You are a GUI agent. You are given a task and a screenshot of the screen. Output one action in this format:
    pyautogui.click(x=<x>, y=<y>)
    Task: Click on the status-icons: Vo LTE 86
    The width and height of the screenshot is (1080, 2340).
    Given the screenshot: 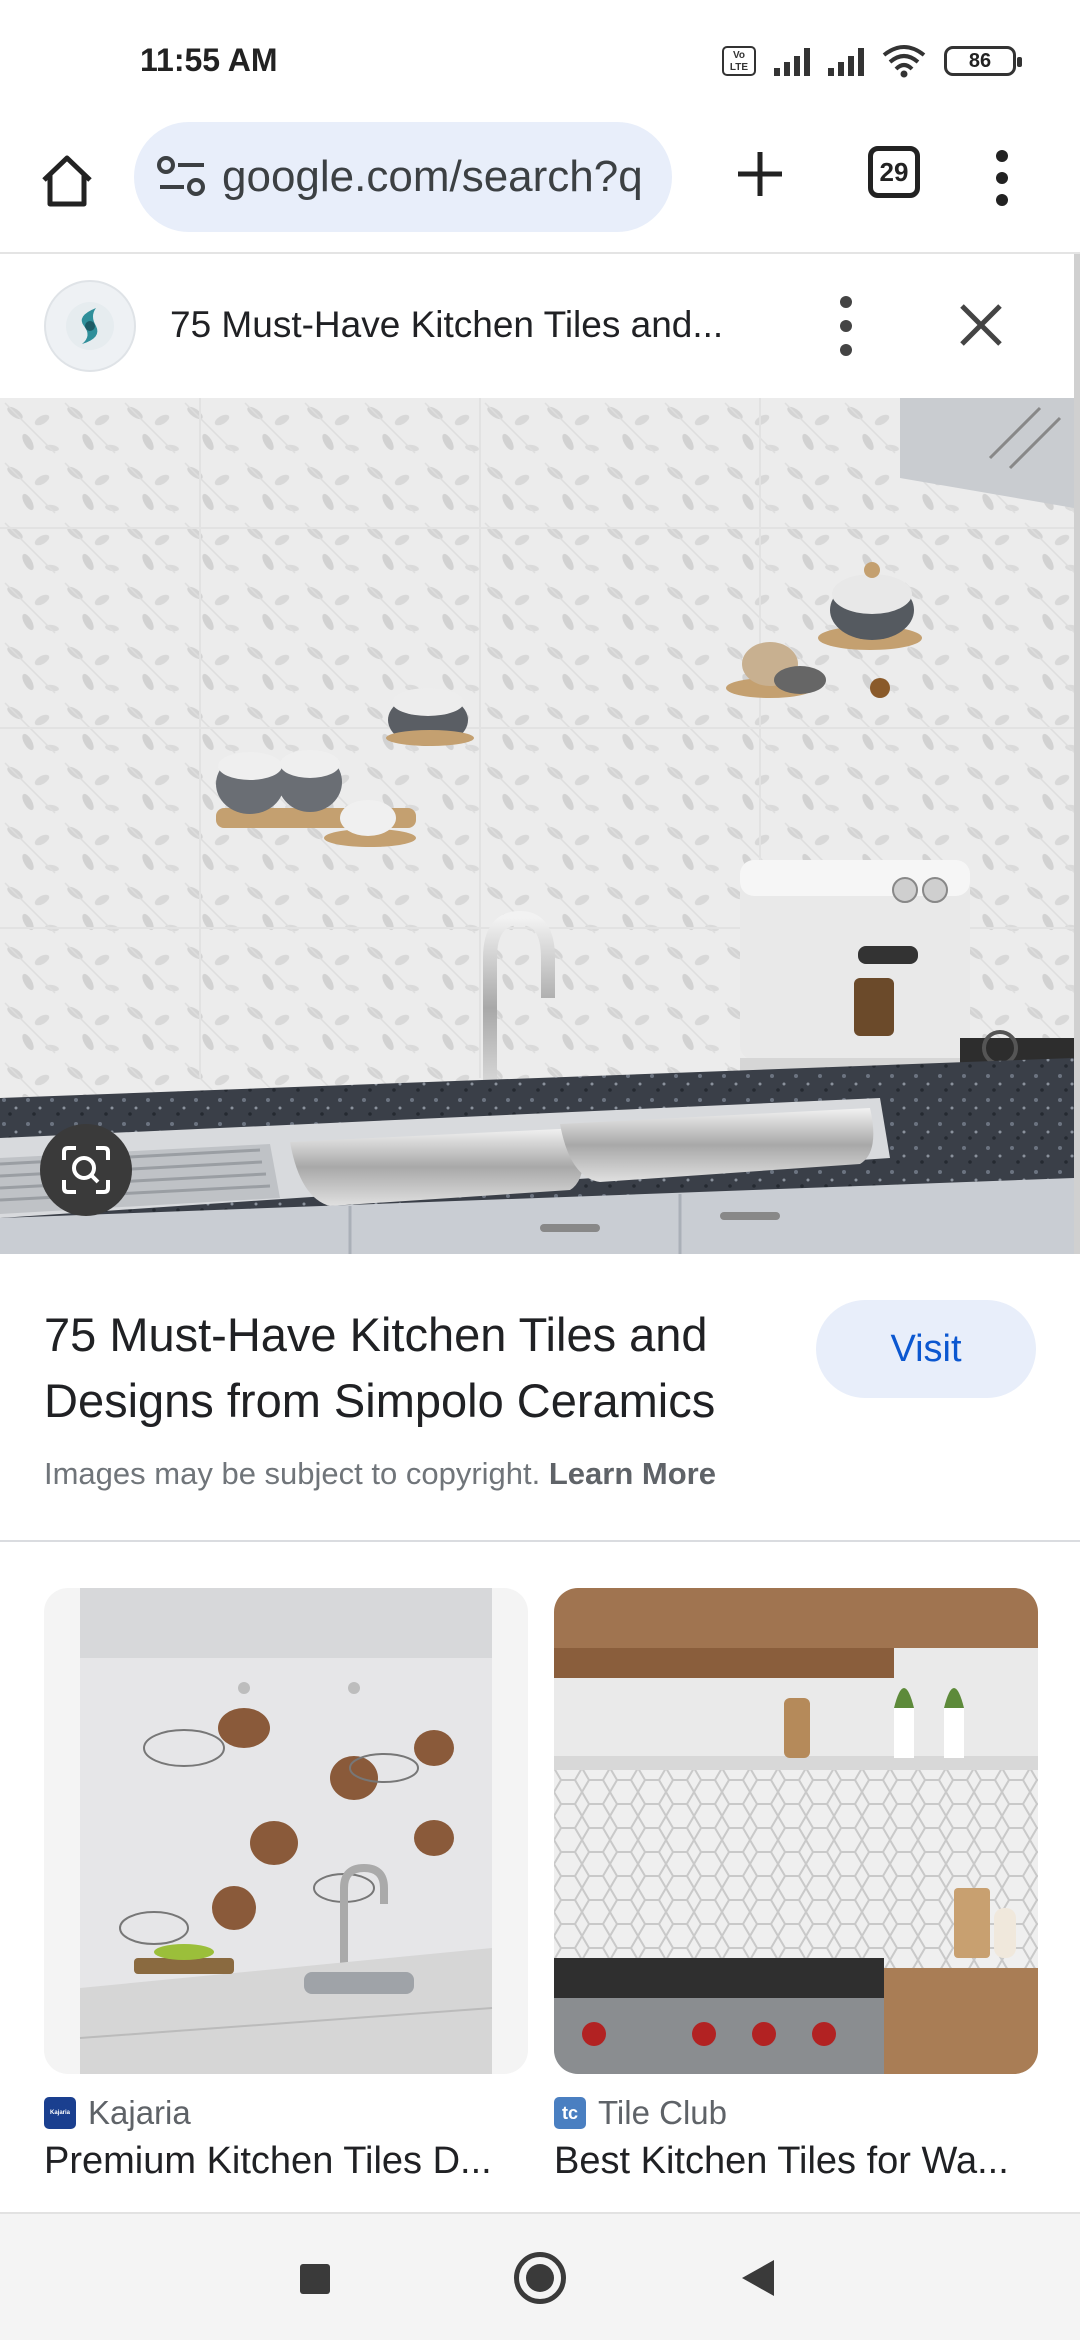 What is the action you would take?
    pyautogui.click(x=872, y=61)
    